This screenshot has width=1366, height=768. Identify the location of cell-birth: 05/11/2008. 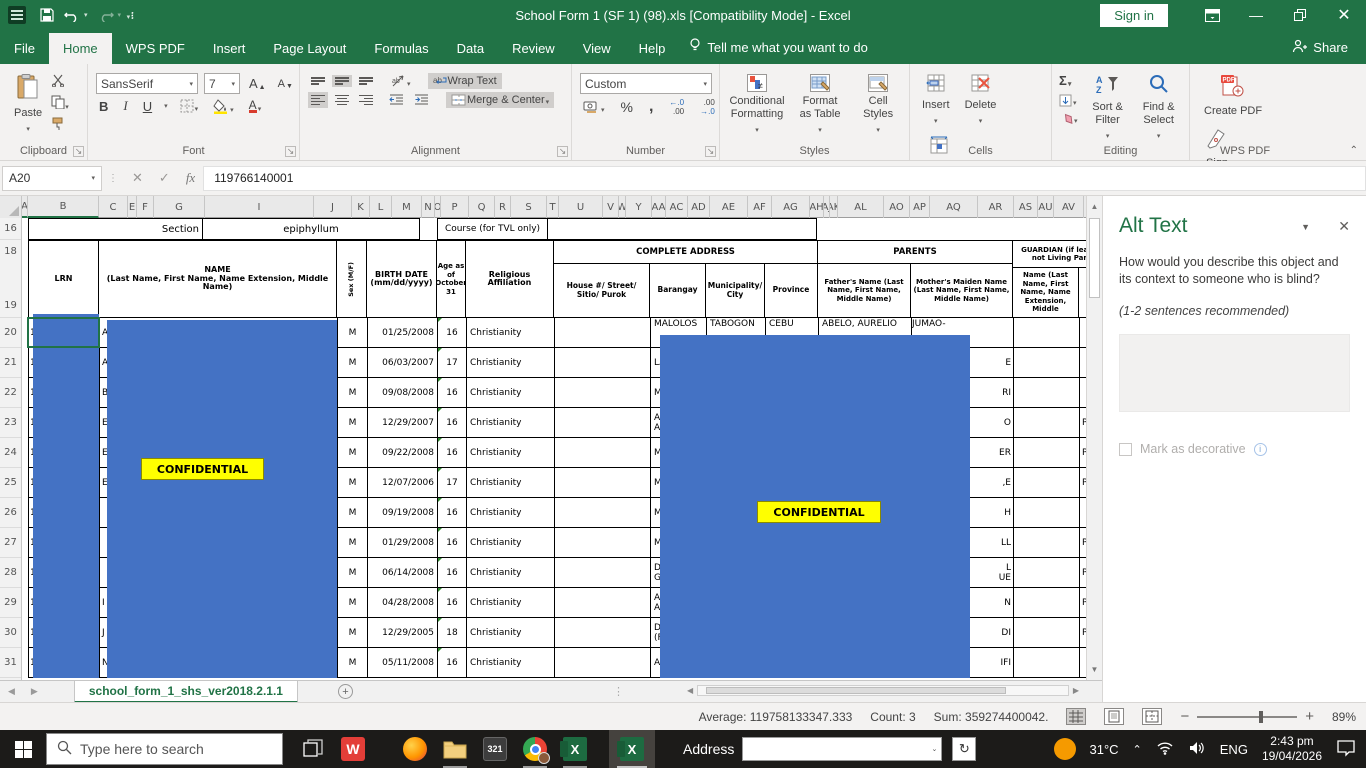
(403, 663).